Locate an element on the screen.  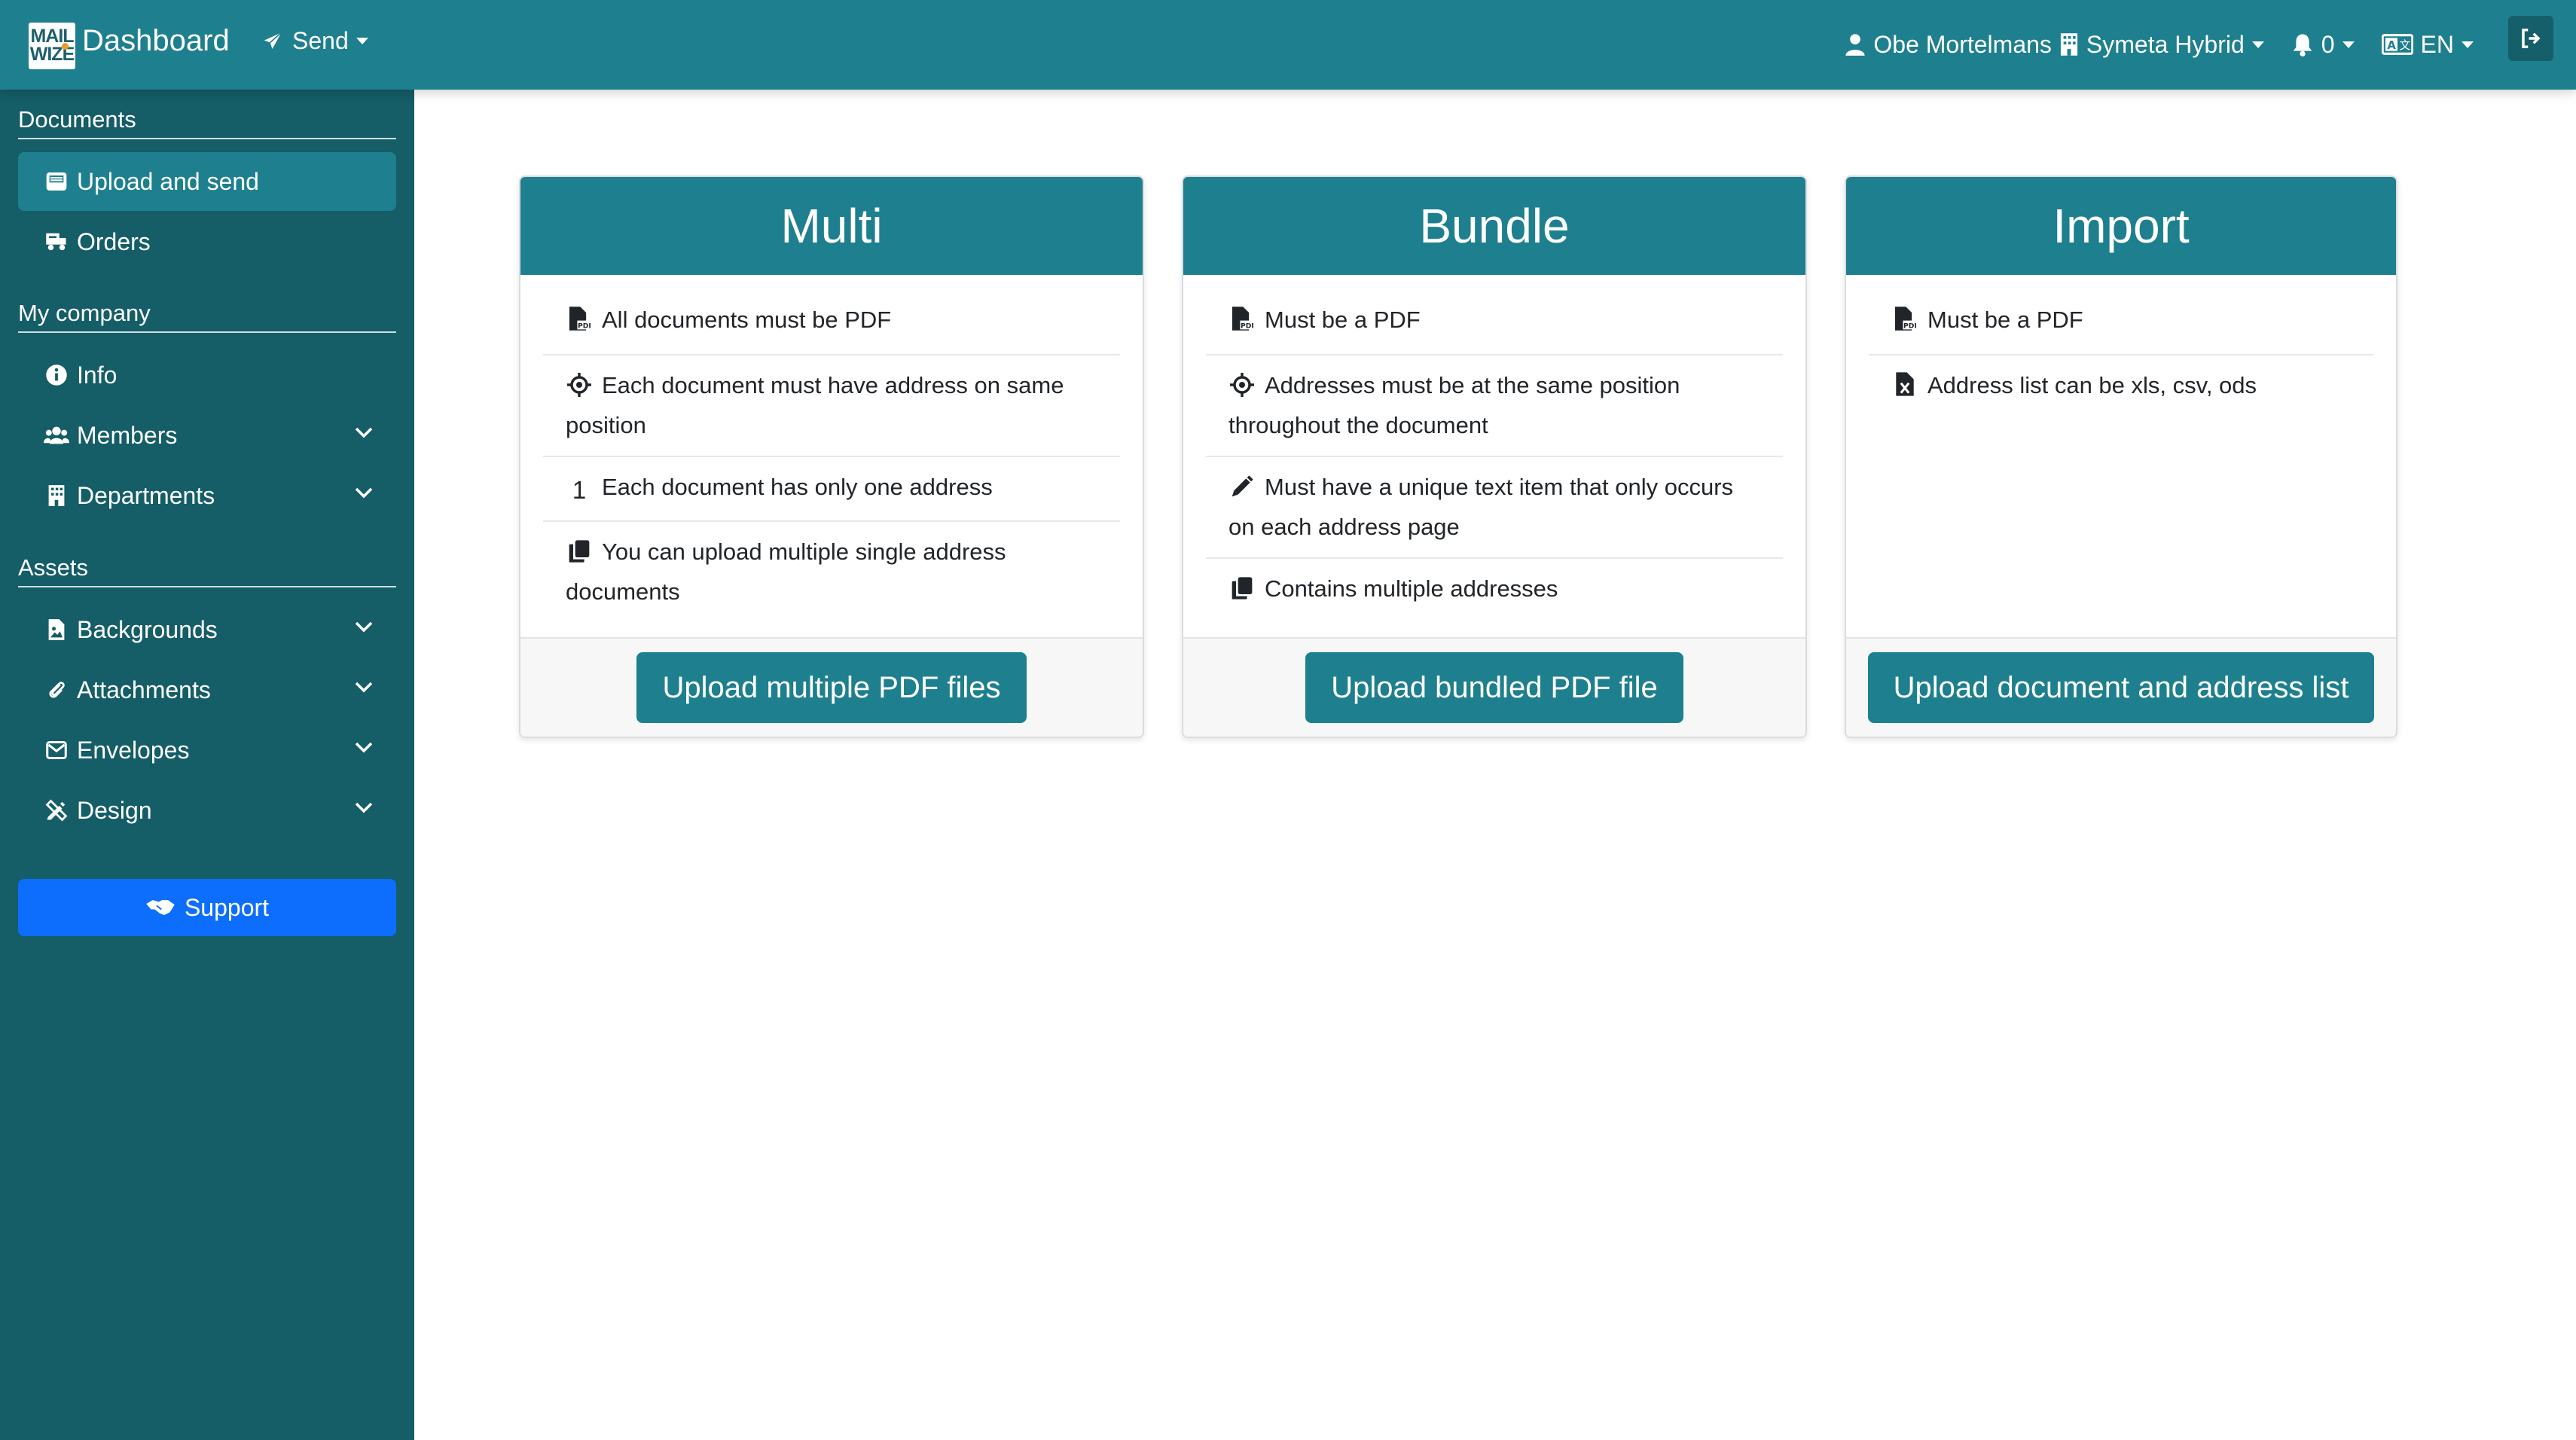
upload-multiple-pdf-button: Upload multiple PDF files is located at coordinates (832, 687).